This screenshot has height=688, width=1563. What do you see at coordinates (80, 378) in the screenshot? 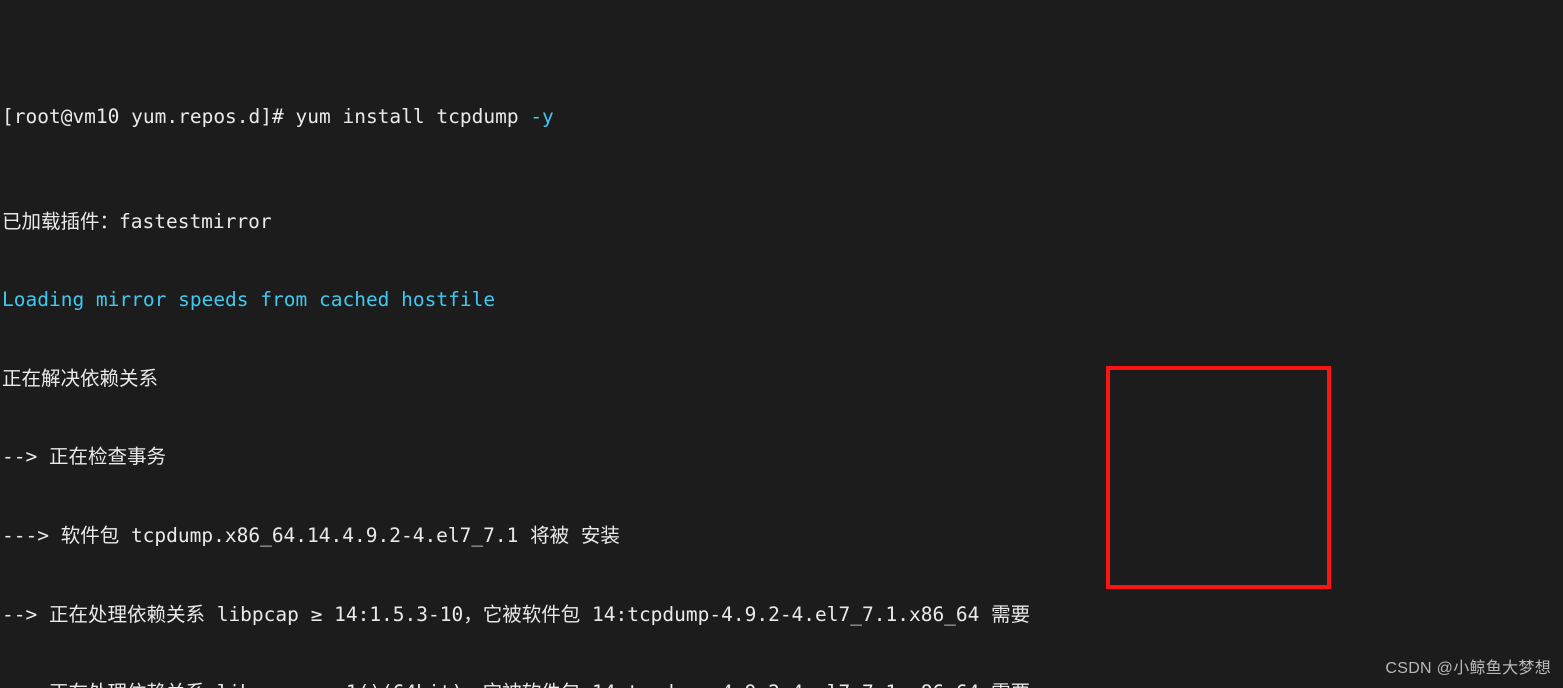
I see `output-line-resolving-deps: 正在解决依赖关系` at bounding box center [80, 378].